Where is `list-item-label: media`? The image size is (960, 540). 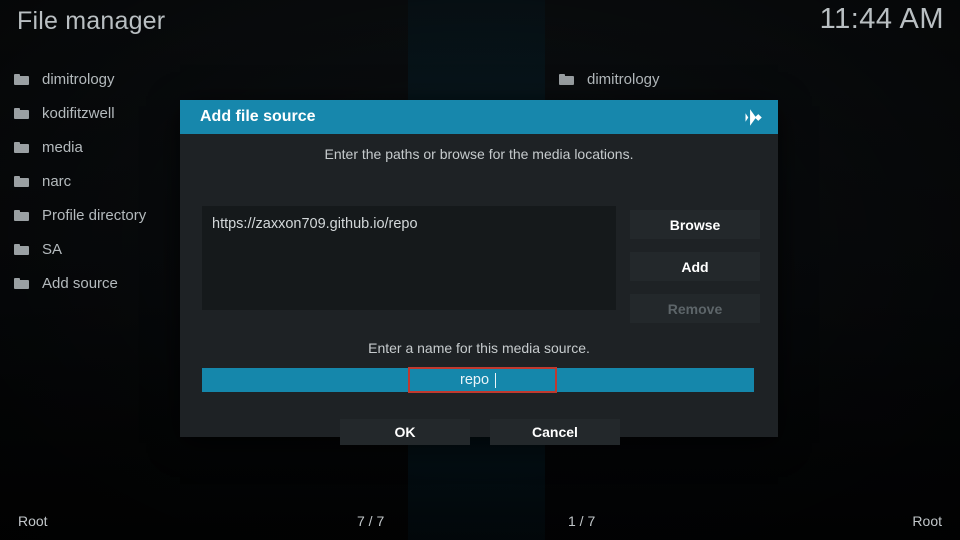
list-item-label: media is located at coordinates (62, 147).